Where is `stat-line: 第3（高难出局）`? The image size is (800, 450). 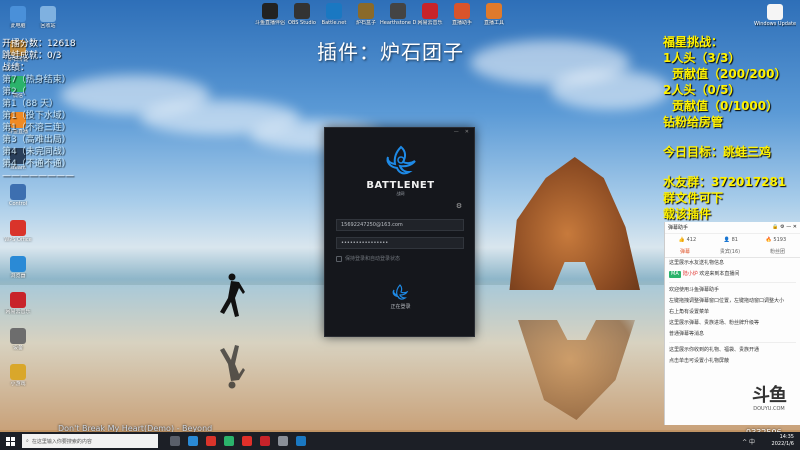 stat-line: 第3（高难出局） is located at coordinates (36, 140).